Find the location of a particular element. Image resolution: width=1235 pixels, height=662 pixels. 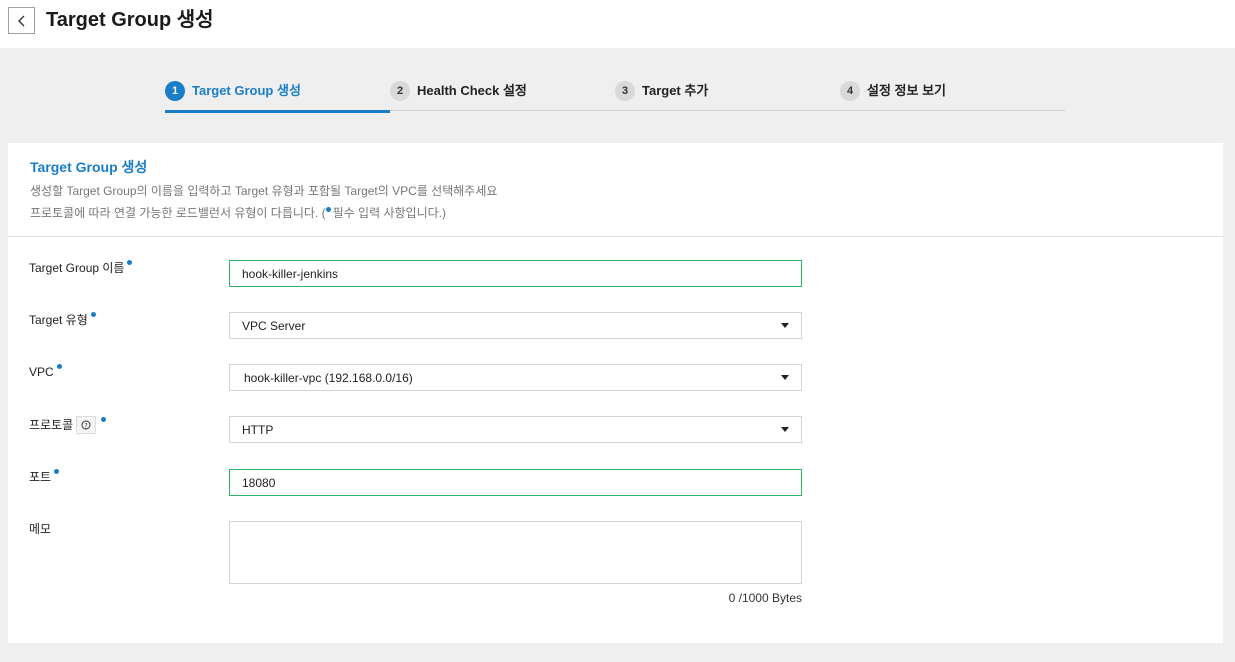

protocol-select: HTTP is located at coordinates (515, 429).